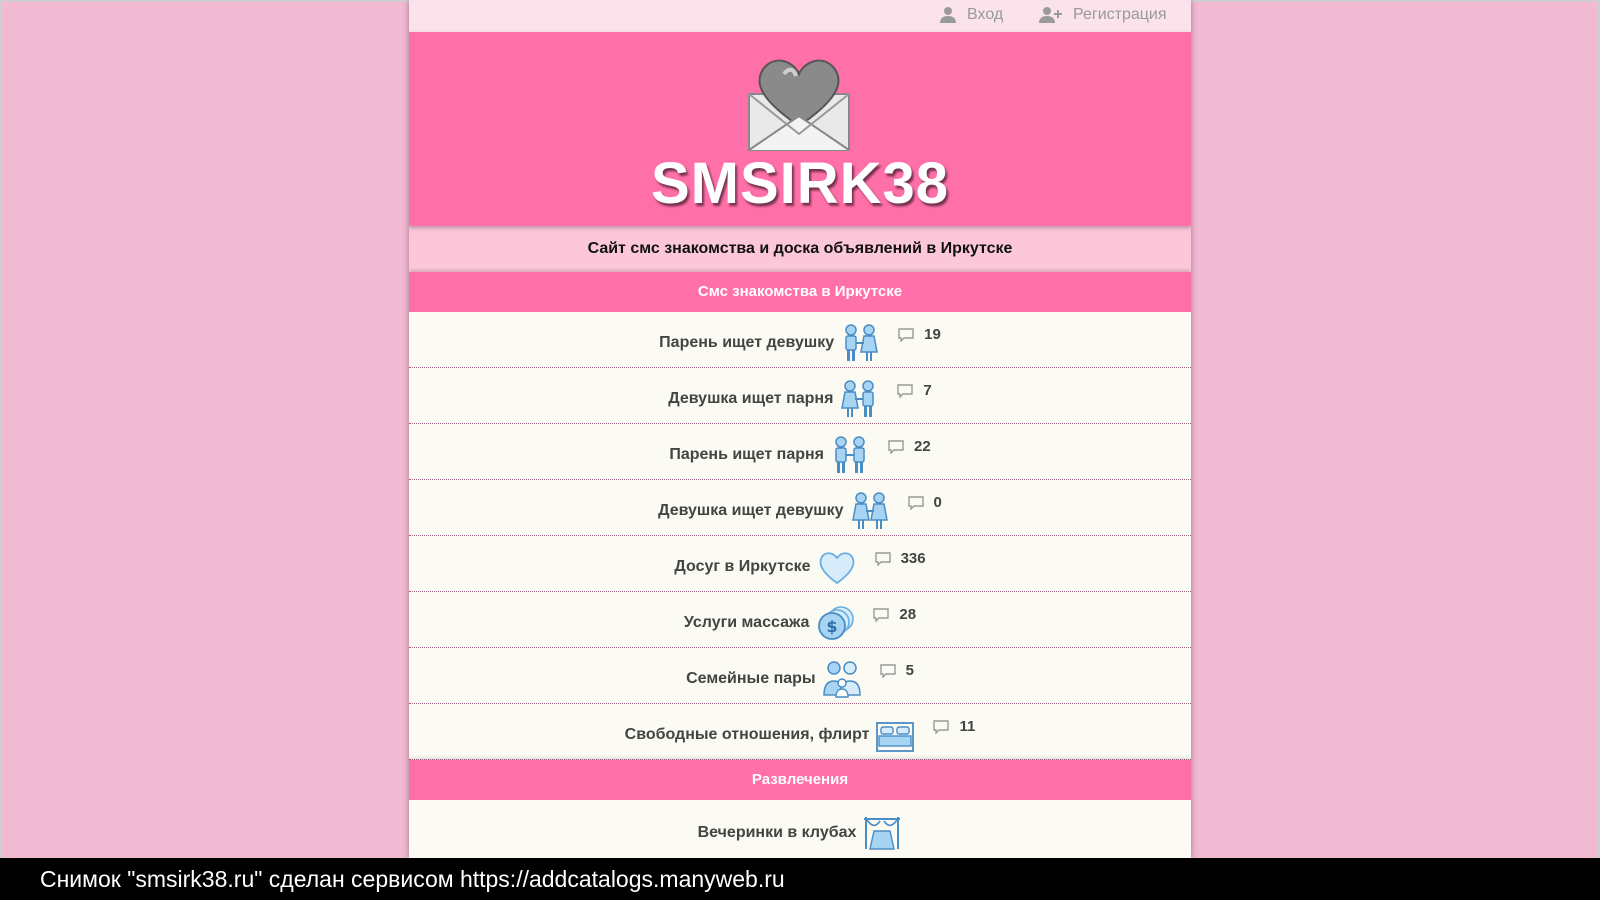  I want to click on comment-count: 19, so click(919, 334).